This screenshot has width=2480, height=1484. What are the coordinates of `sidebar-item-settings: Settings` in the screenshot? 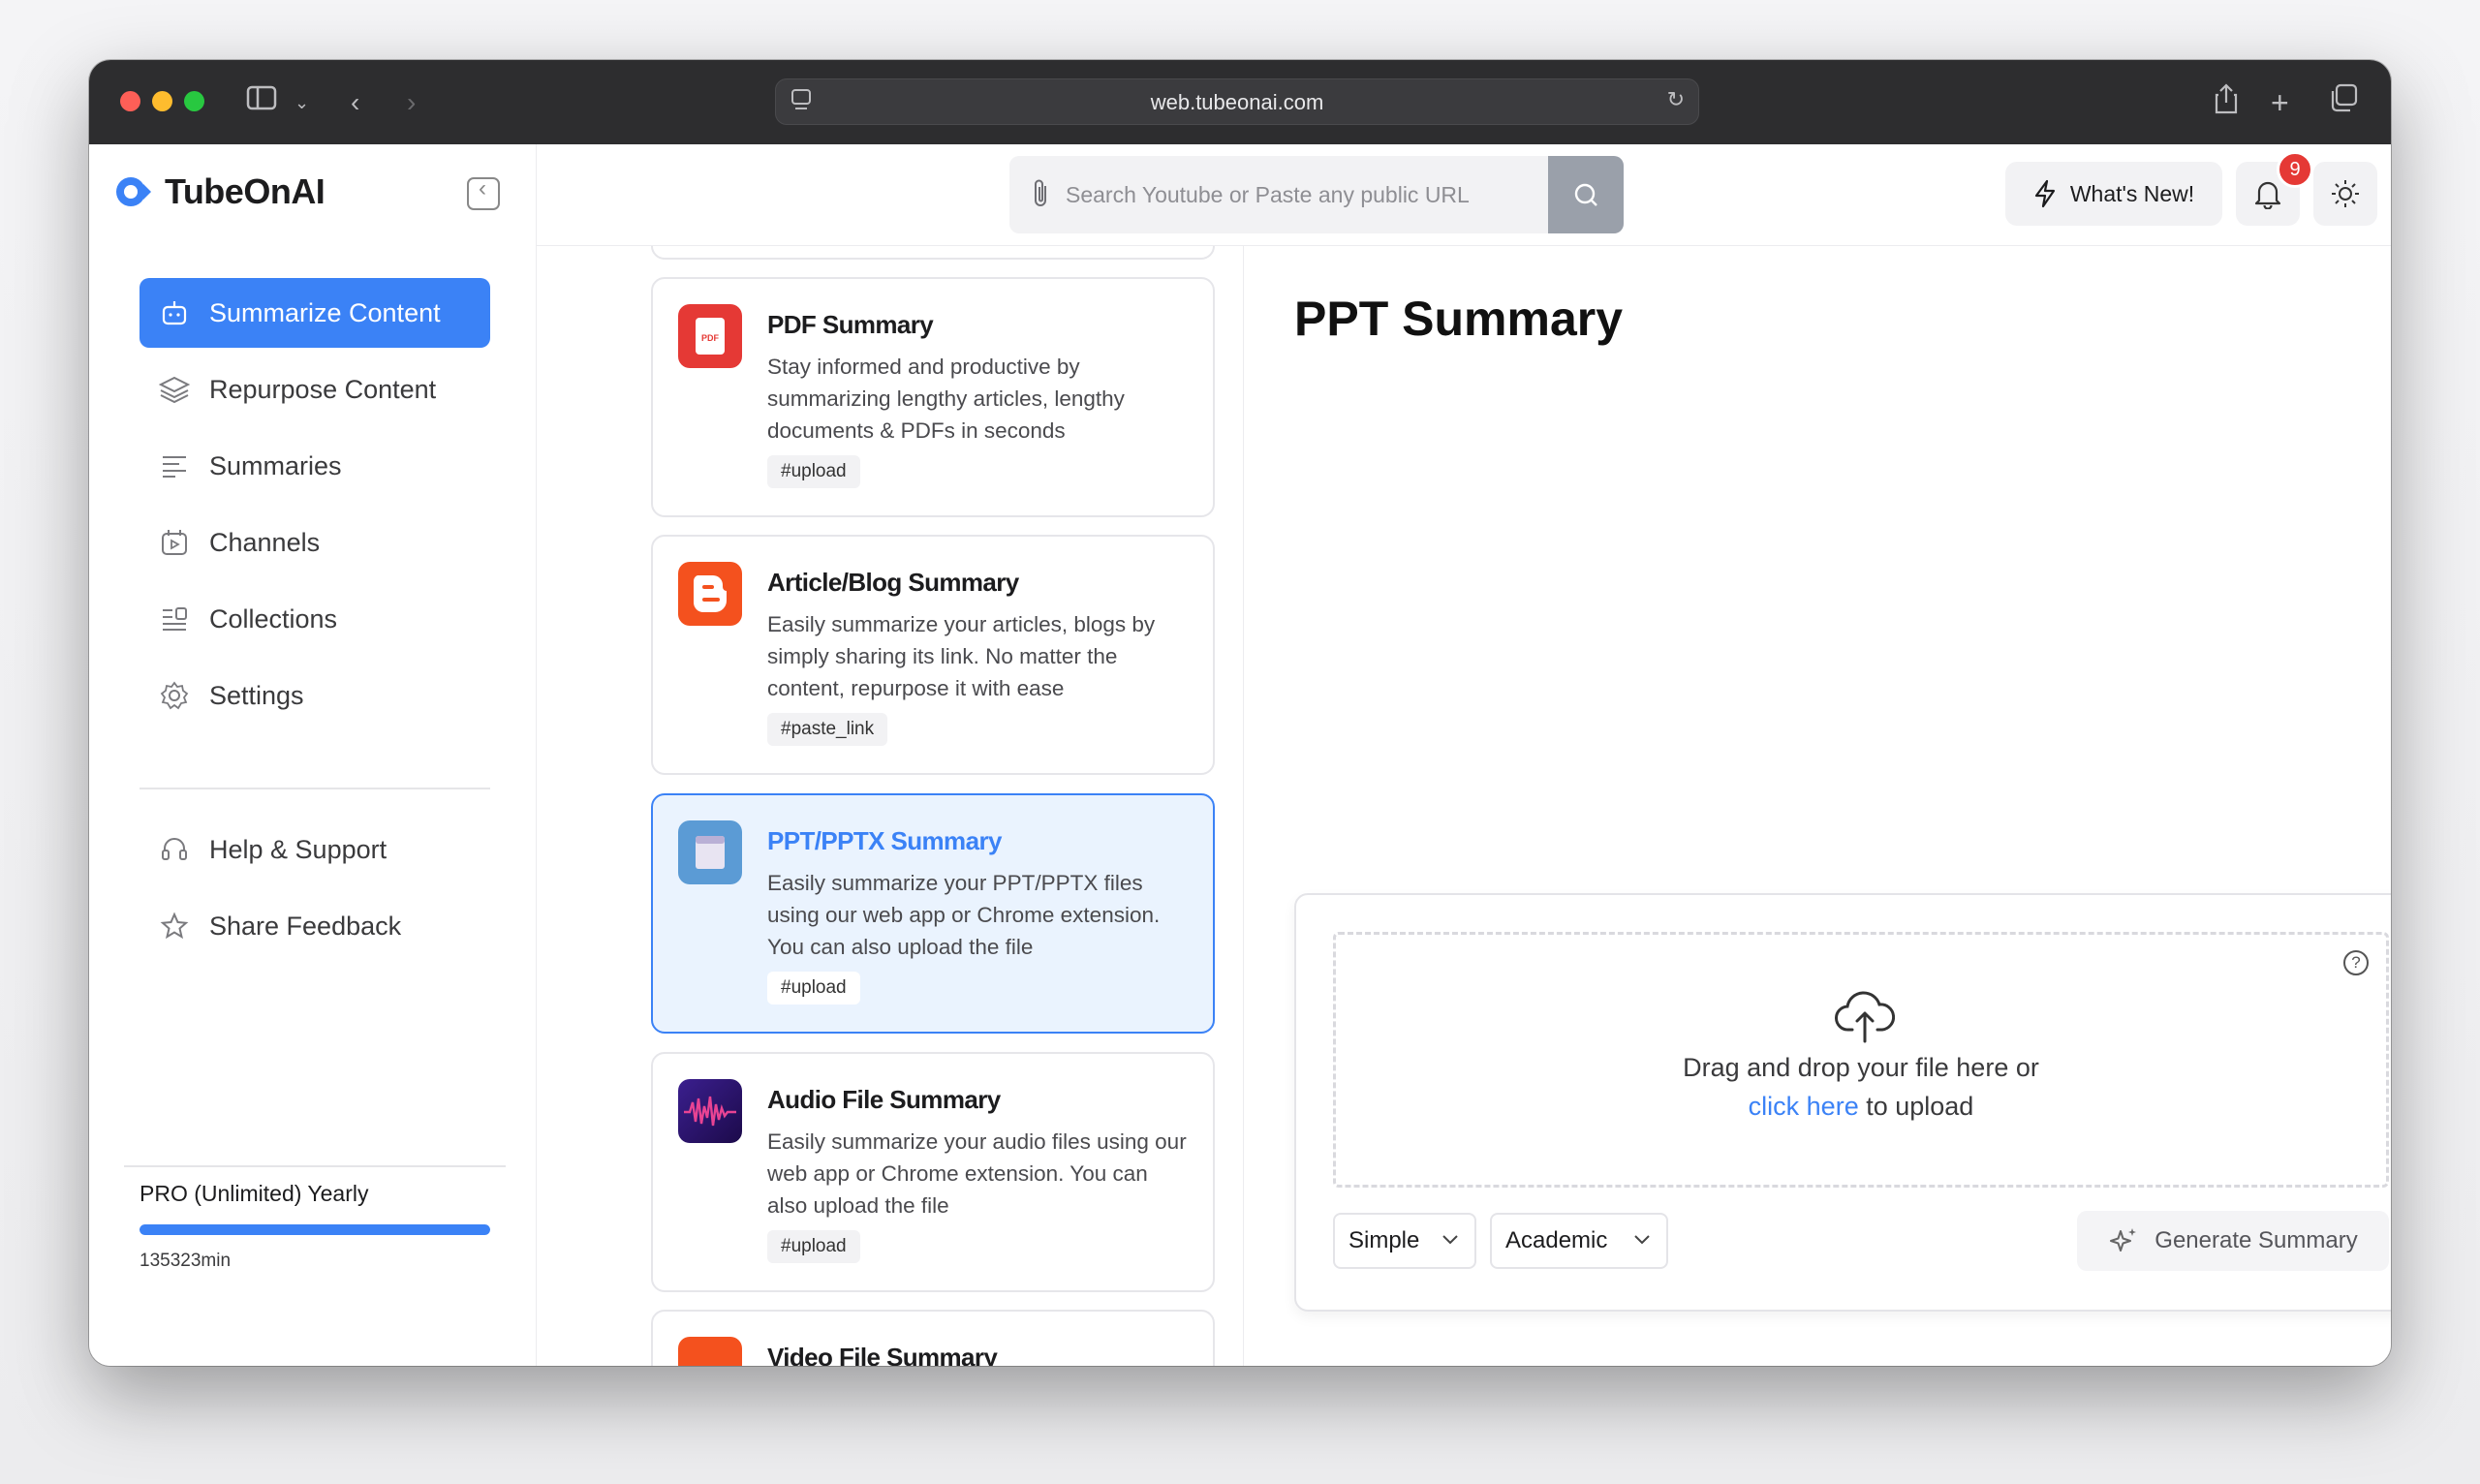 It's located at (315, 695).